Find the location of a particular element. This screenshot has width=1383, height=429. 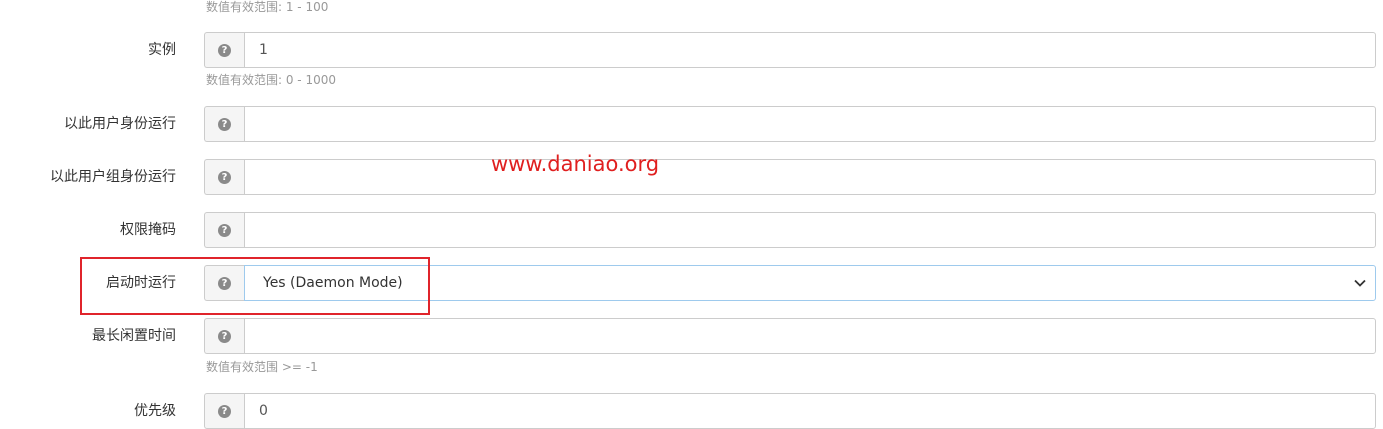

max-idle-input is located at coordinates (810, 336).